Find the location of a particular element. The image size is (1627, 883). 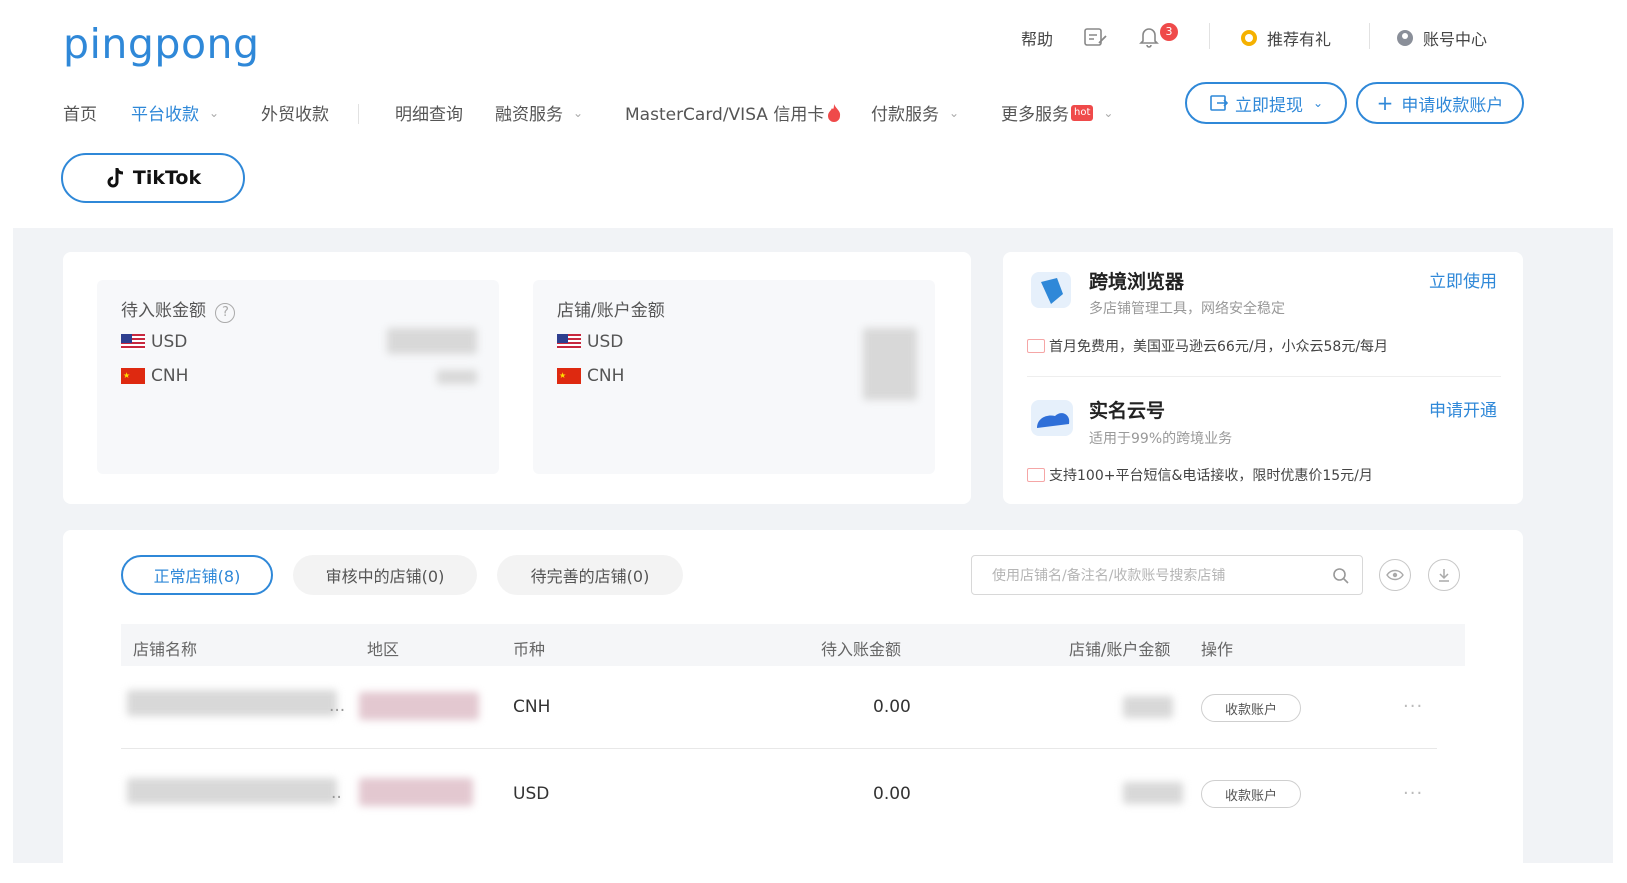

promo-subtitle: 多店铺管理工具，网络安全稳定 is located at coordinates (1187, 309).